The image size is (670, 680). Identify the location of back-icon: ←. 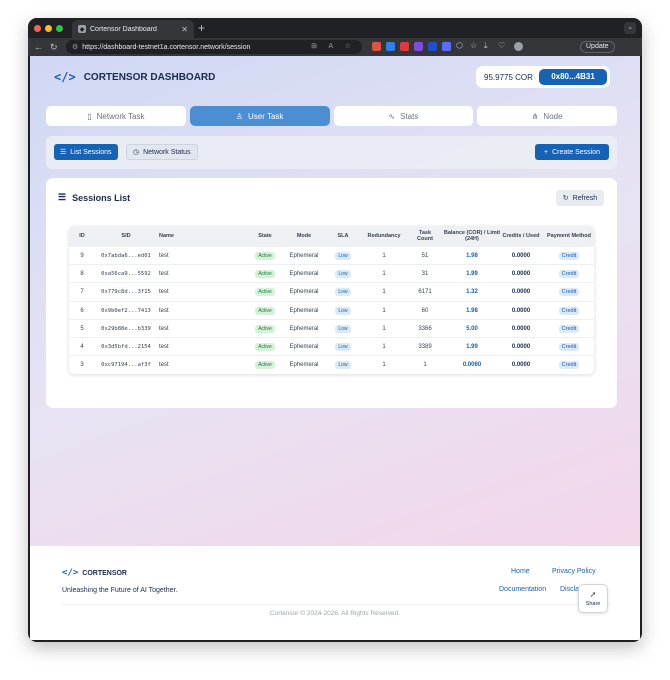
(38, 47).